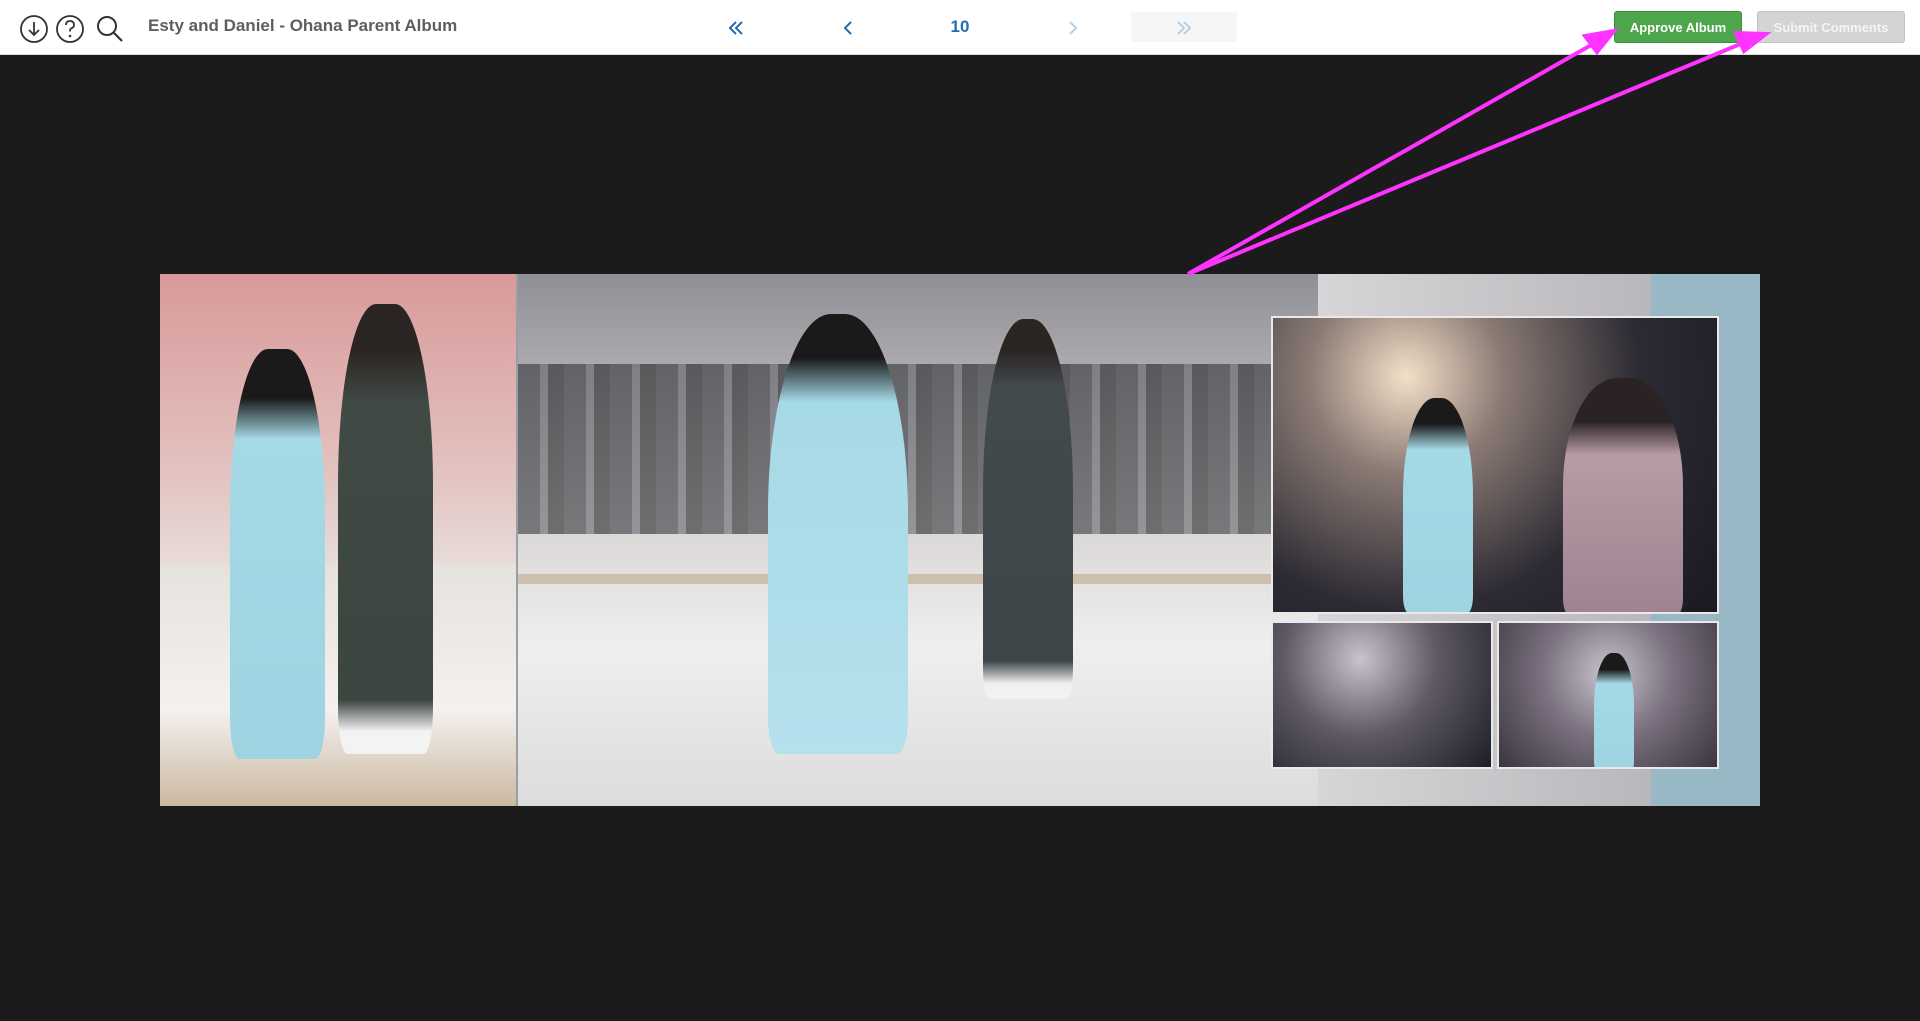 This screenshot has height=1021, width=1920. Describe the element at coordinates (1028, 509) in the screenshot. I see `dancing-groom-figure` at that location.